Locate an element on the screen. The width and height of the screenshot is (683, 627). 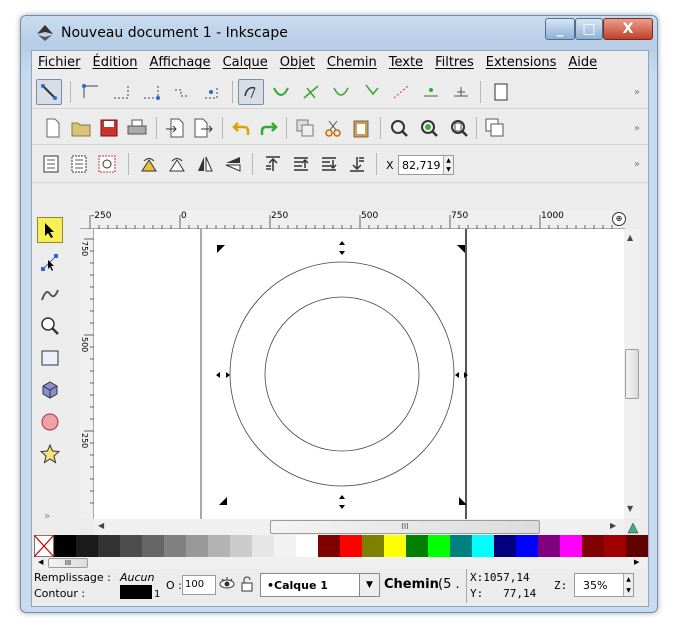
menu-edition: Édition is located at coordinates (115, 62).